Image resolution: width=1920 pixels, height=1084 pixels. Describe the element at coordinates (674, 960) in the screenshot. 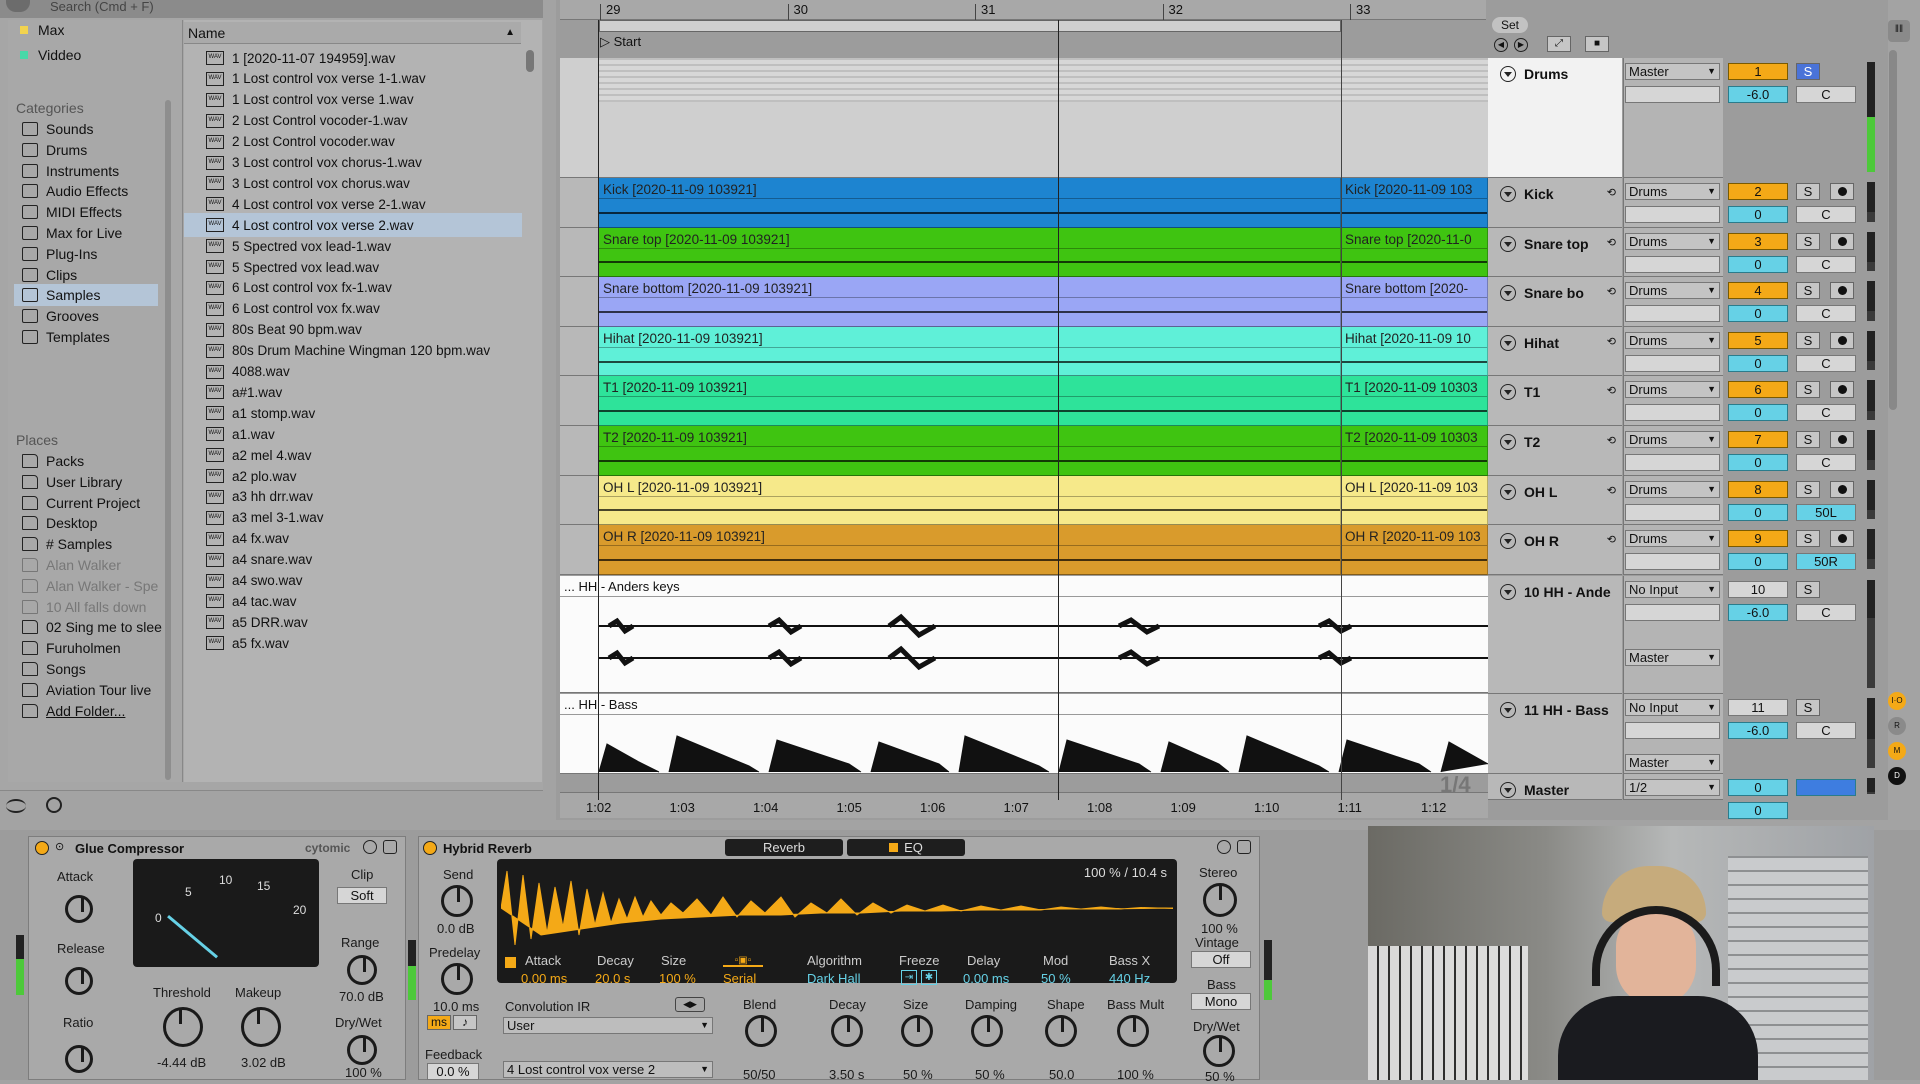

I see `ir-size-label: Size` at that location.